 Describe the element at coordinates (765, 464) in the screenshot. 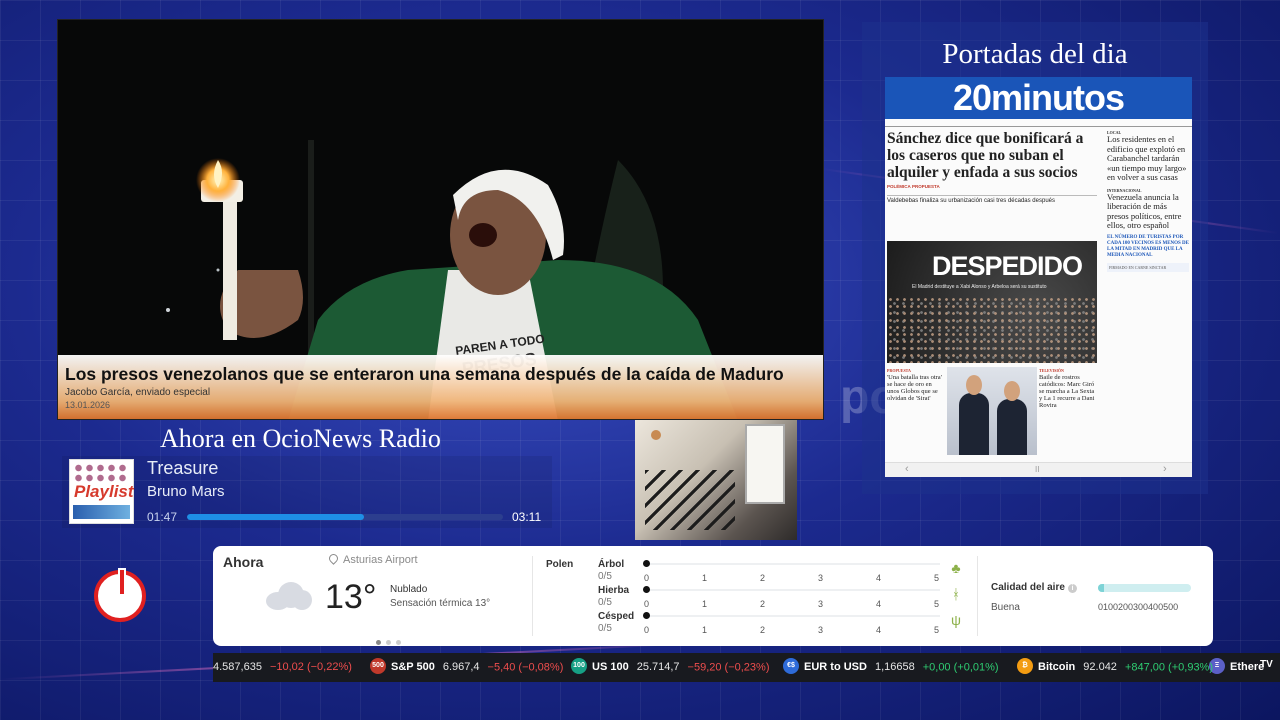

I see `door` at that location.